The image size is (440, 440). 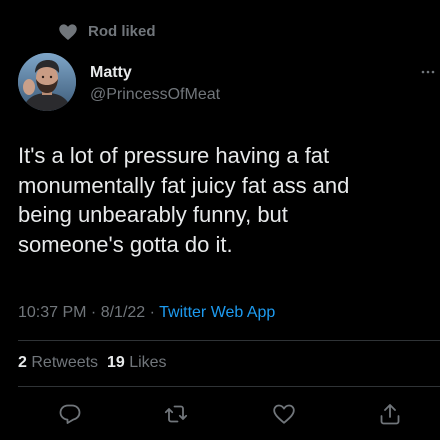 What do you see at coordinates (153, 214) in the screenshot?
I see `tweet-text-line: being unbearably funny, but` at bounding box center [153, 214].